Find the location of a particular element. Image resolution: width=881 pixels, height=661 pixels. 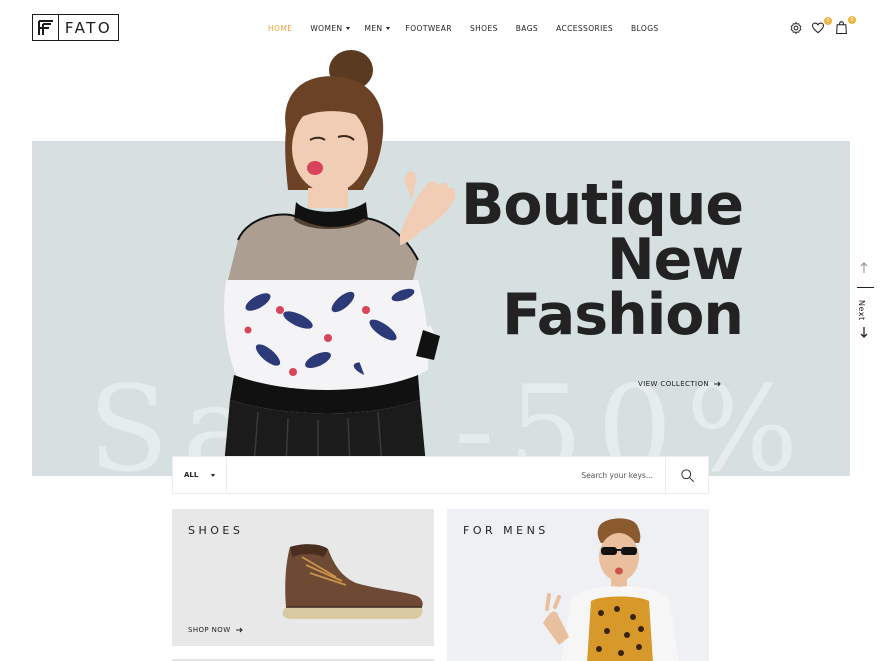

shoes-category-banner: SHOES SHOP NOW is located at coordinates (303, 577).